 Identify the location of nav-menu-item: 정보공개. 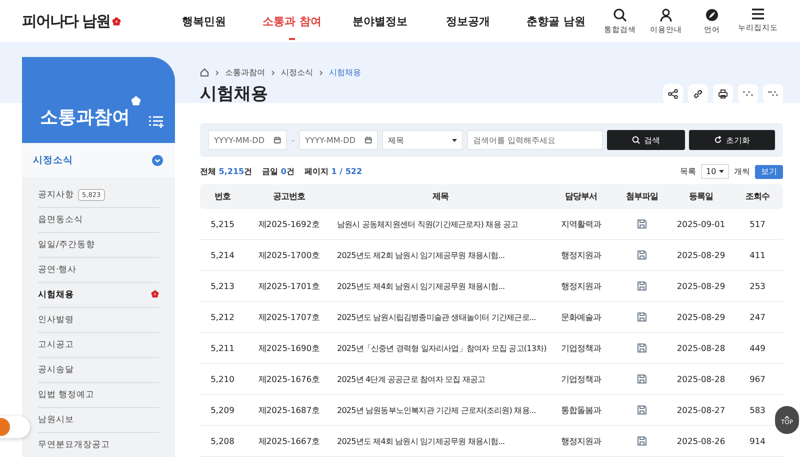
(468, 21).